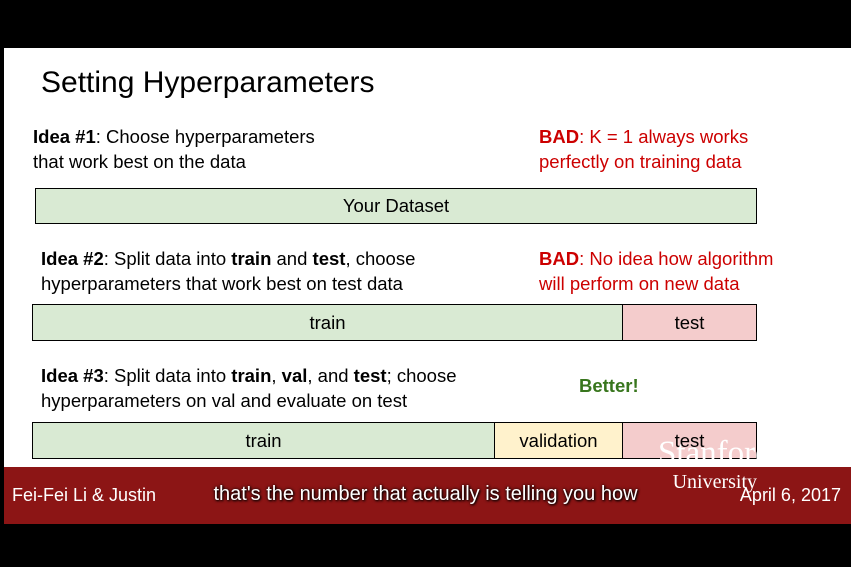  What do you see at coordinates (208, 82) in the screenshot?
I see `slide-title: Setting Hyperparameters` at bounding box center [208, 82].